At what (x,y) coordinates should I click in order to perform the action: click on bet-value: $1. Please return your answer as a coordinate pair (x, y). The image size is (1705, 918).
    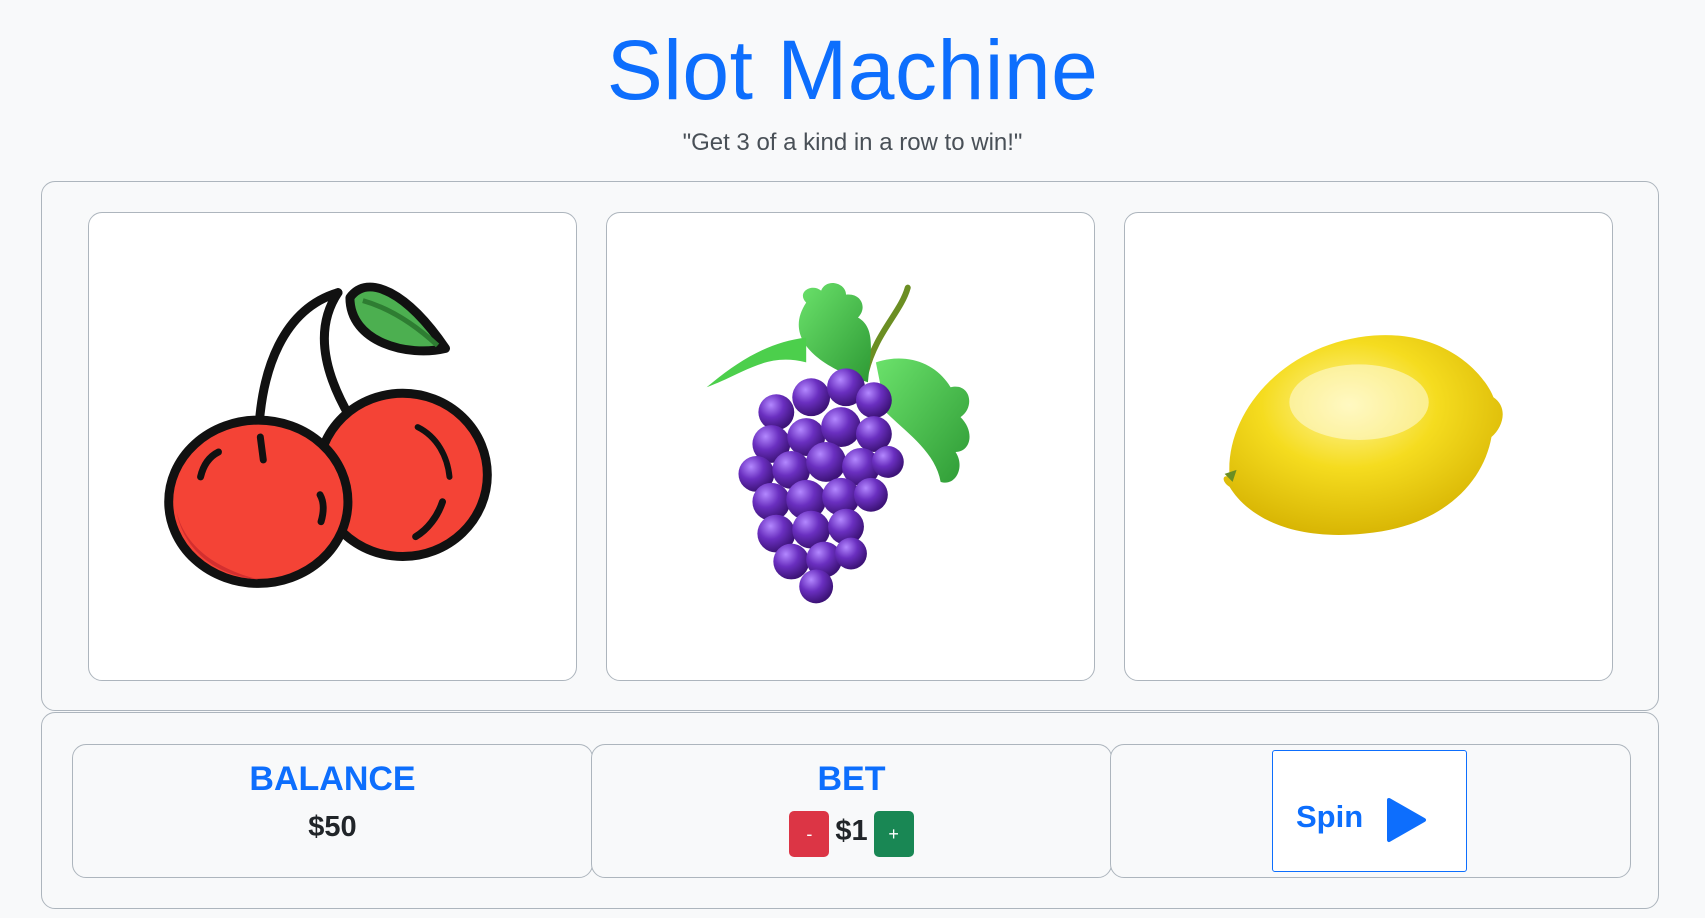
    Looking at the image, I should click on (851, 831).